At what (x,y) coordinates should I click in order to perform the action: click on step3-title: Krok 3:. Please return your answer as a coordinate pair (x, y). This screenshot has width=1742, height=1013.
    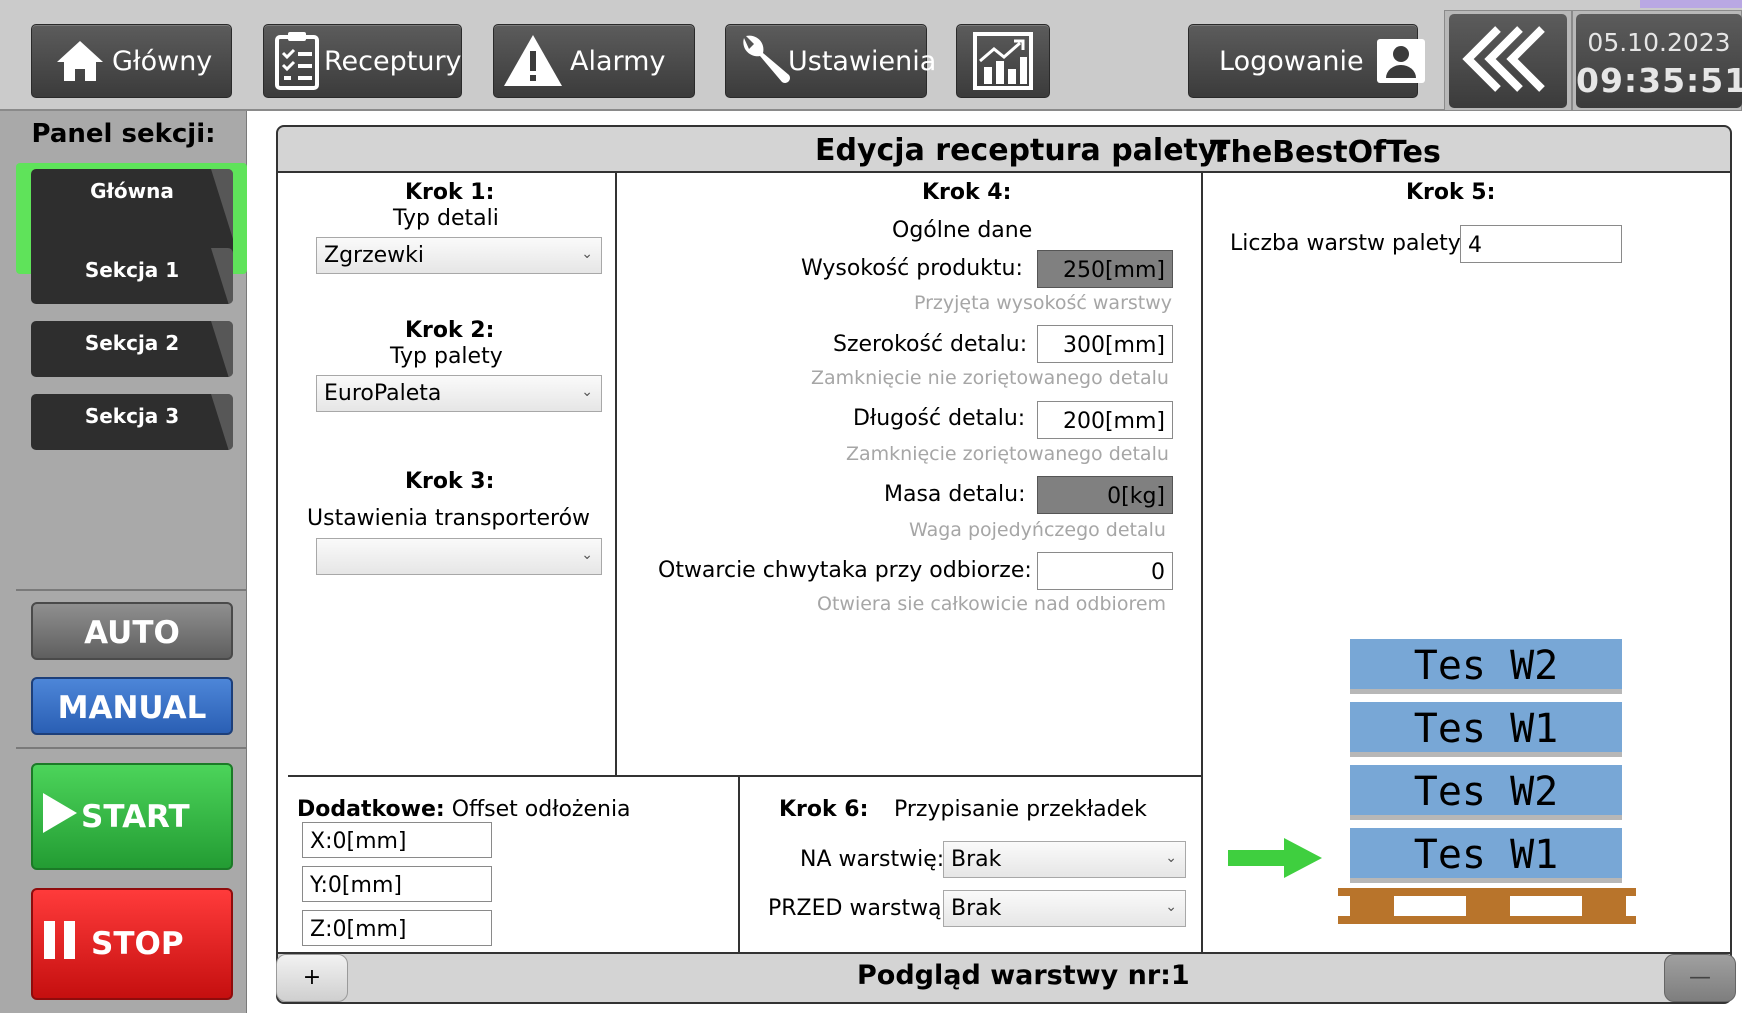
    Looking at the image, I should click on (450, 481).